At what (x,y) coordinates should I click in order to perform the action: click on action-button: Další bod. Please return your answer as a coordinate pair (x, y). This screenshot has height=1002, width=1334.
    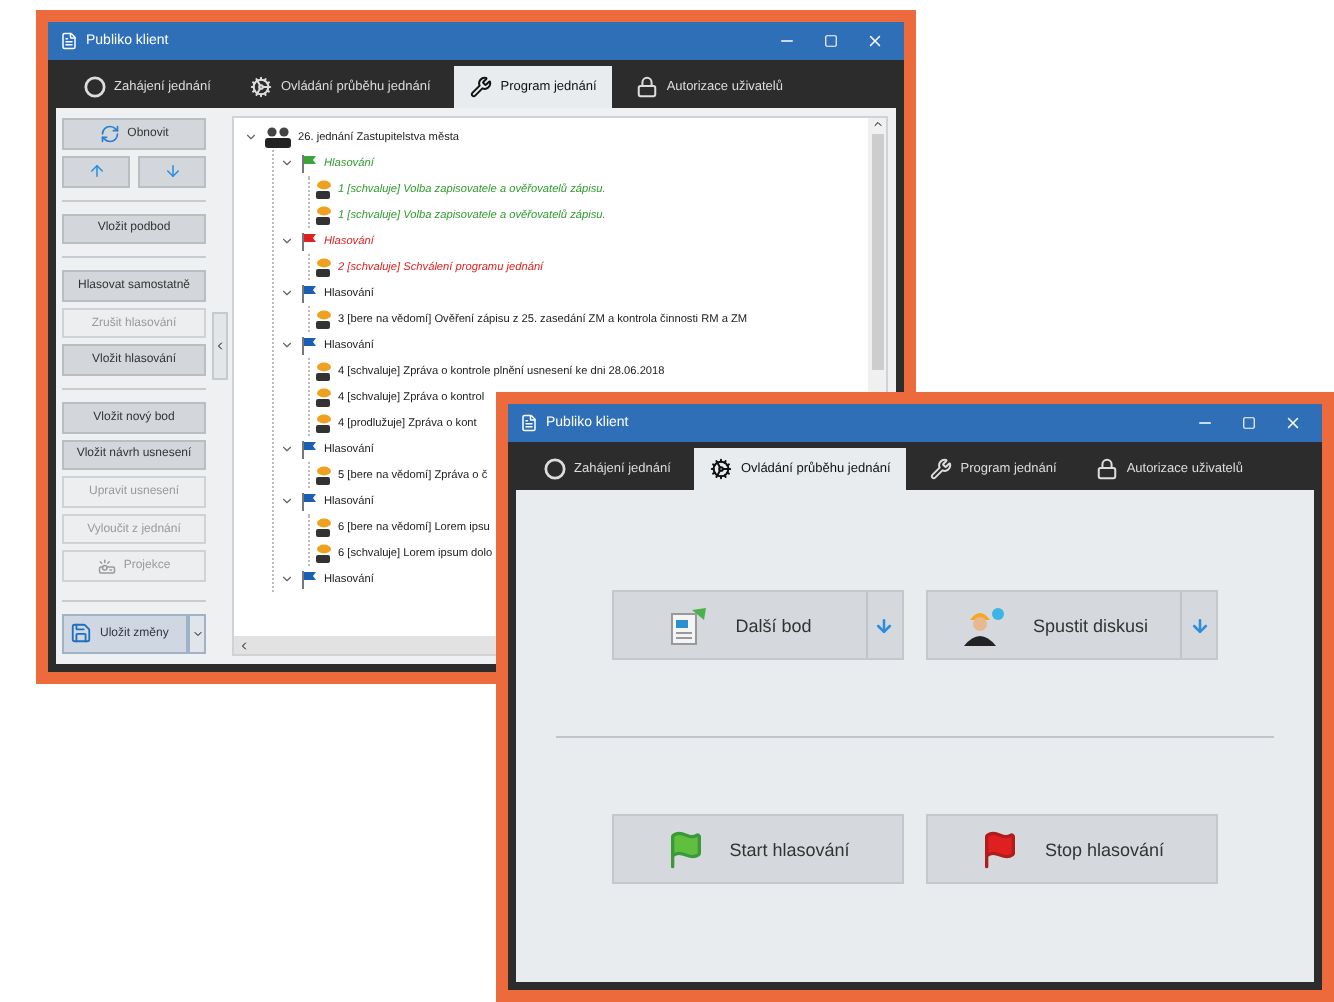
    Looking at the image, I should click on (757, 625).